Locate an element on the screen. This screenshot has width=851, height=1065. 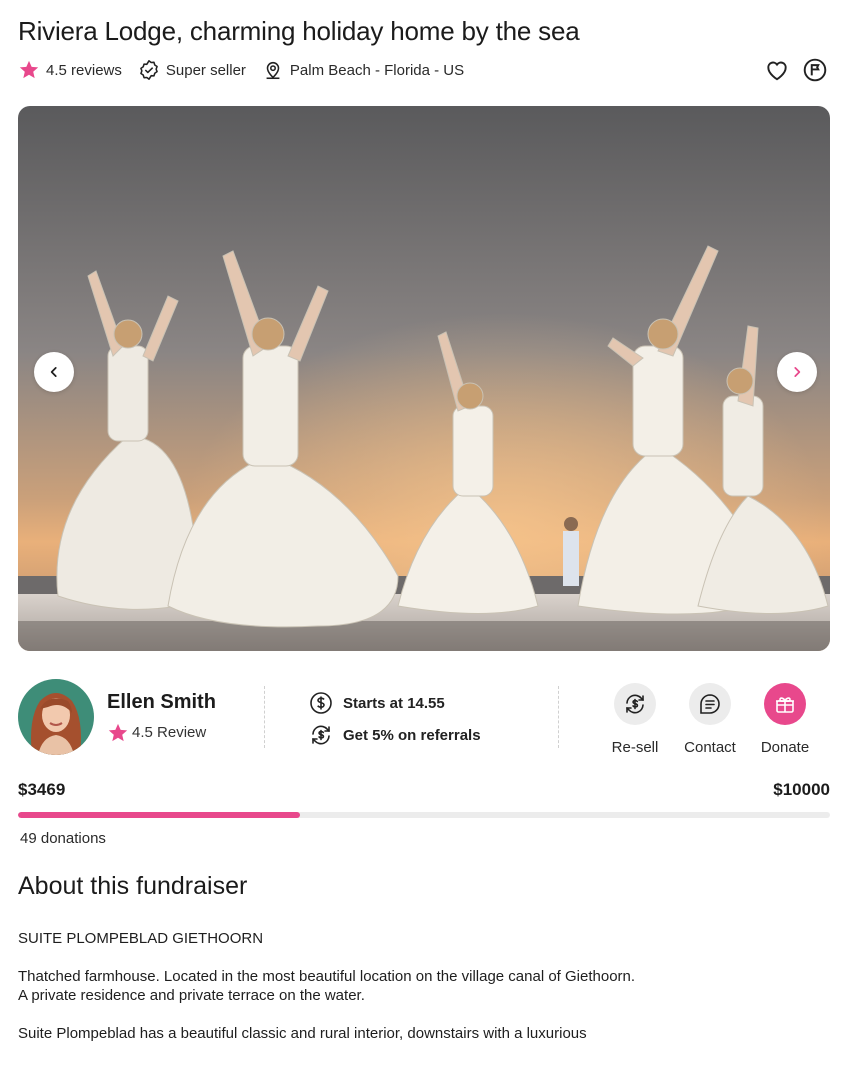
avatar is located at coordinates (56, 717).